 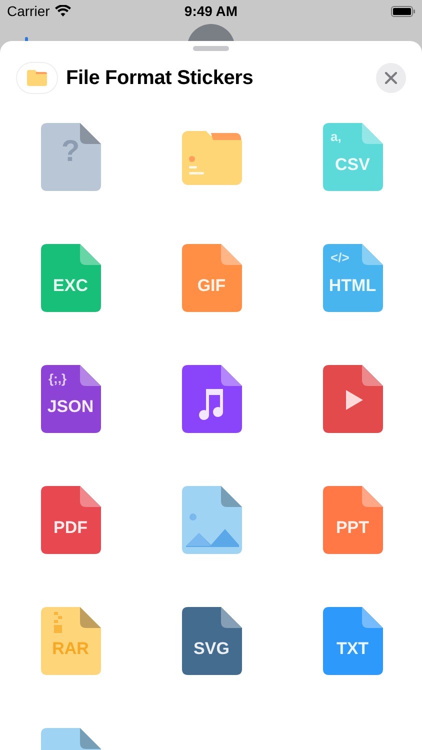 What do you see at coordinates (62, 11) in the screenshot?
I see `wifi-icon` at bounding box center [62, 11].